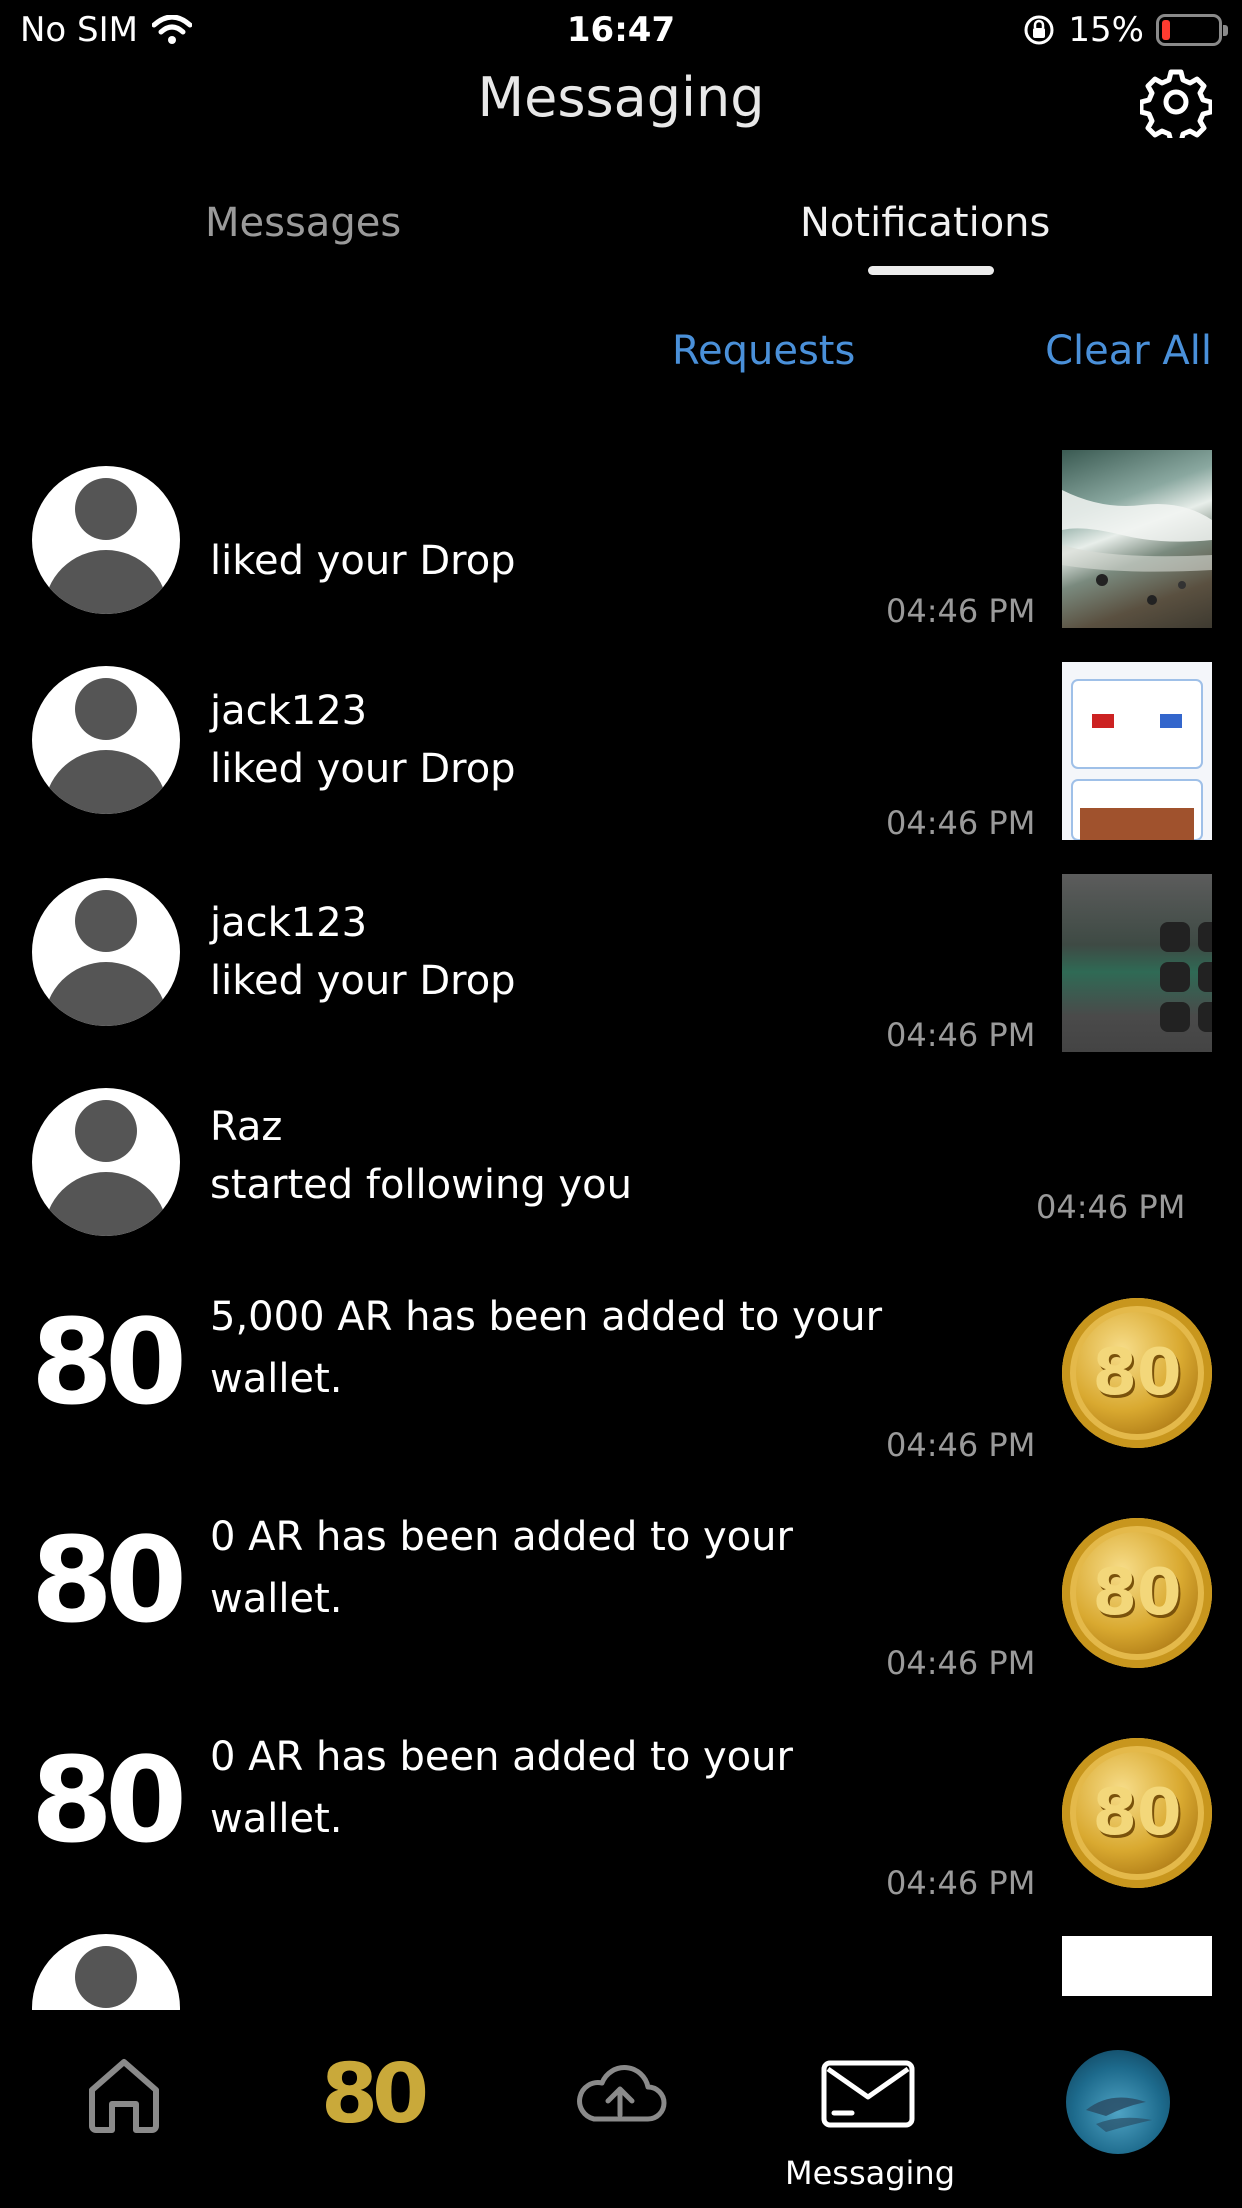  I want to click on nav-upload, so click(620, 2094).